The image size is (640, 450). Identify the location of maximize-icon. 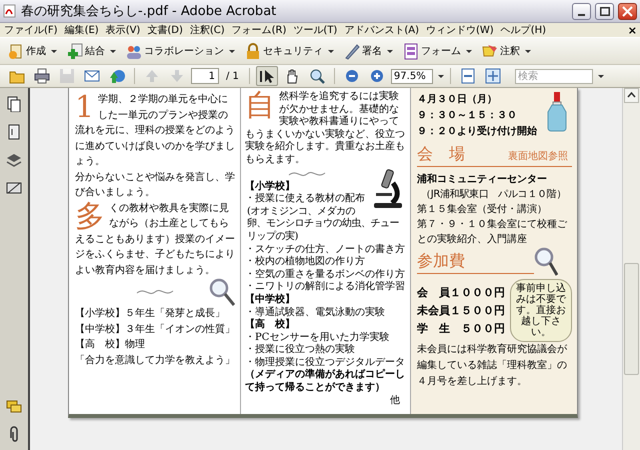
(605, 11).